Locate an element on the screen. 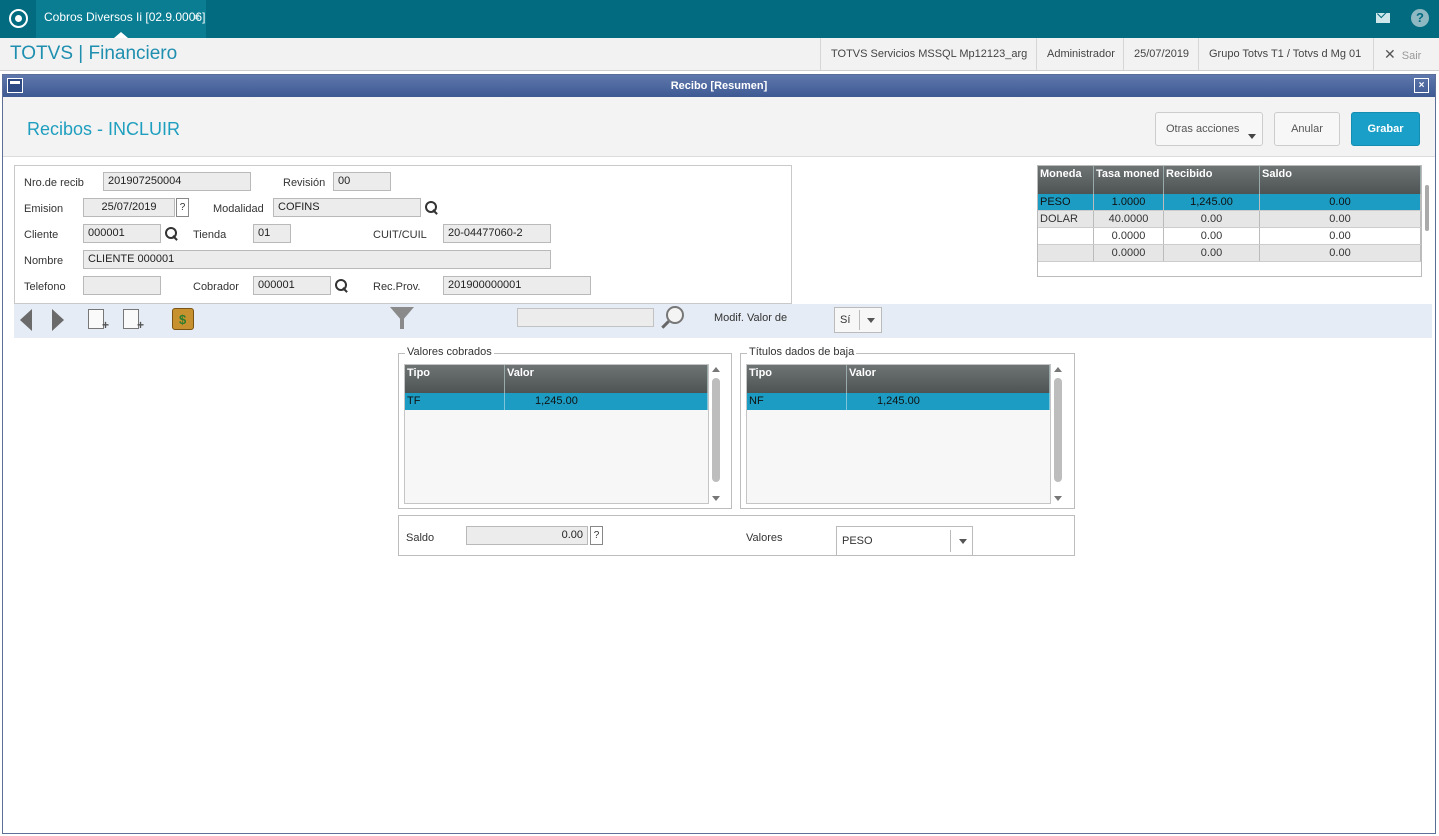 The height and width of the screenshot is (836, 1439). modalidad-label: Modalidad is located at coordinates (238, 209).